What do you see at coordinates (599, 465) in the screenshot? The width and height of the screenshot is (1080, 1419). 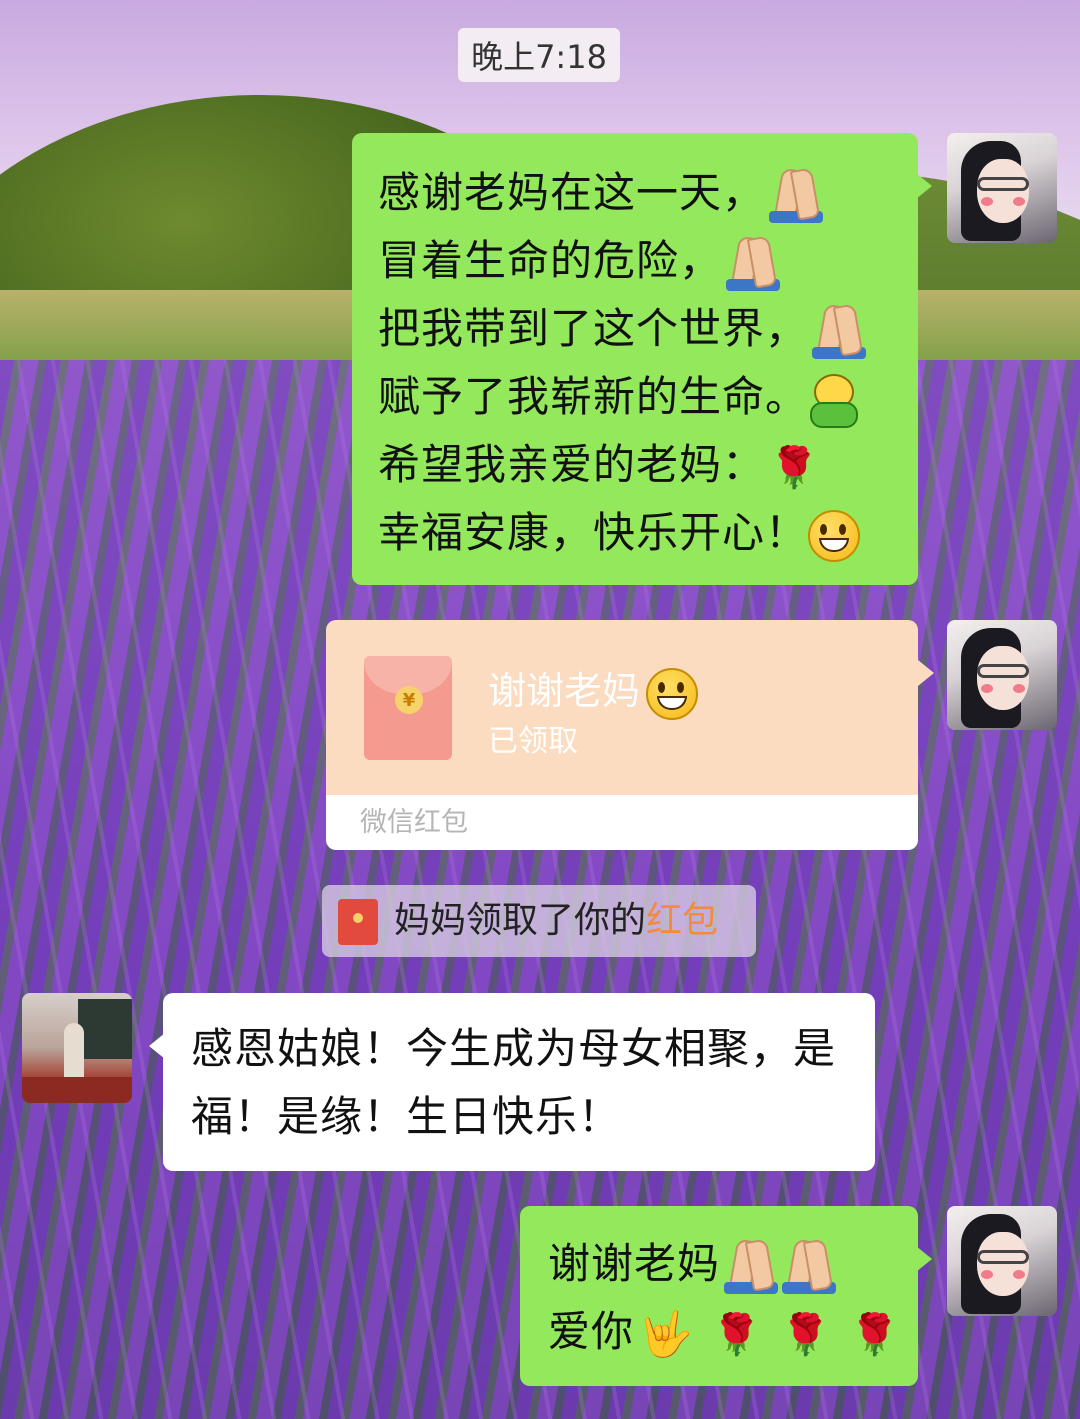 I see `message-line: 希望我亲爱的老妈： 🌹` at bounding box center [599, 465].